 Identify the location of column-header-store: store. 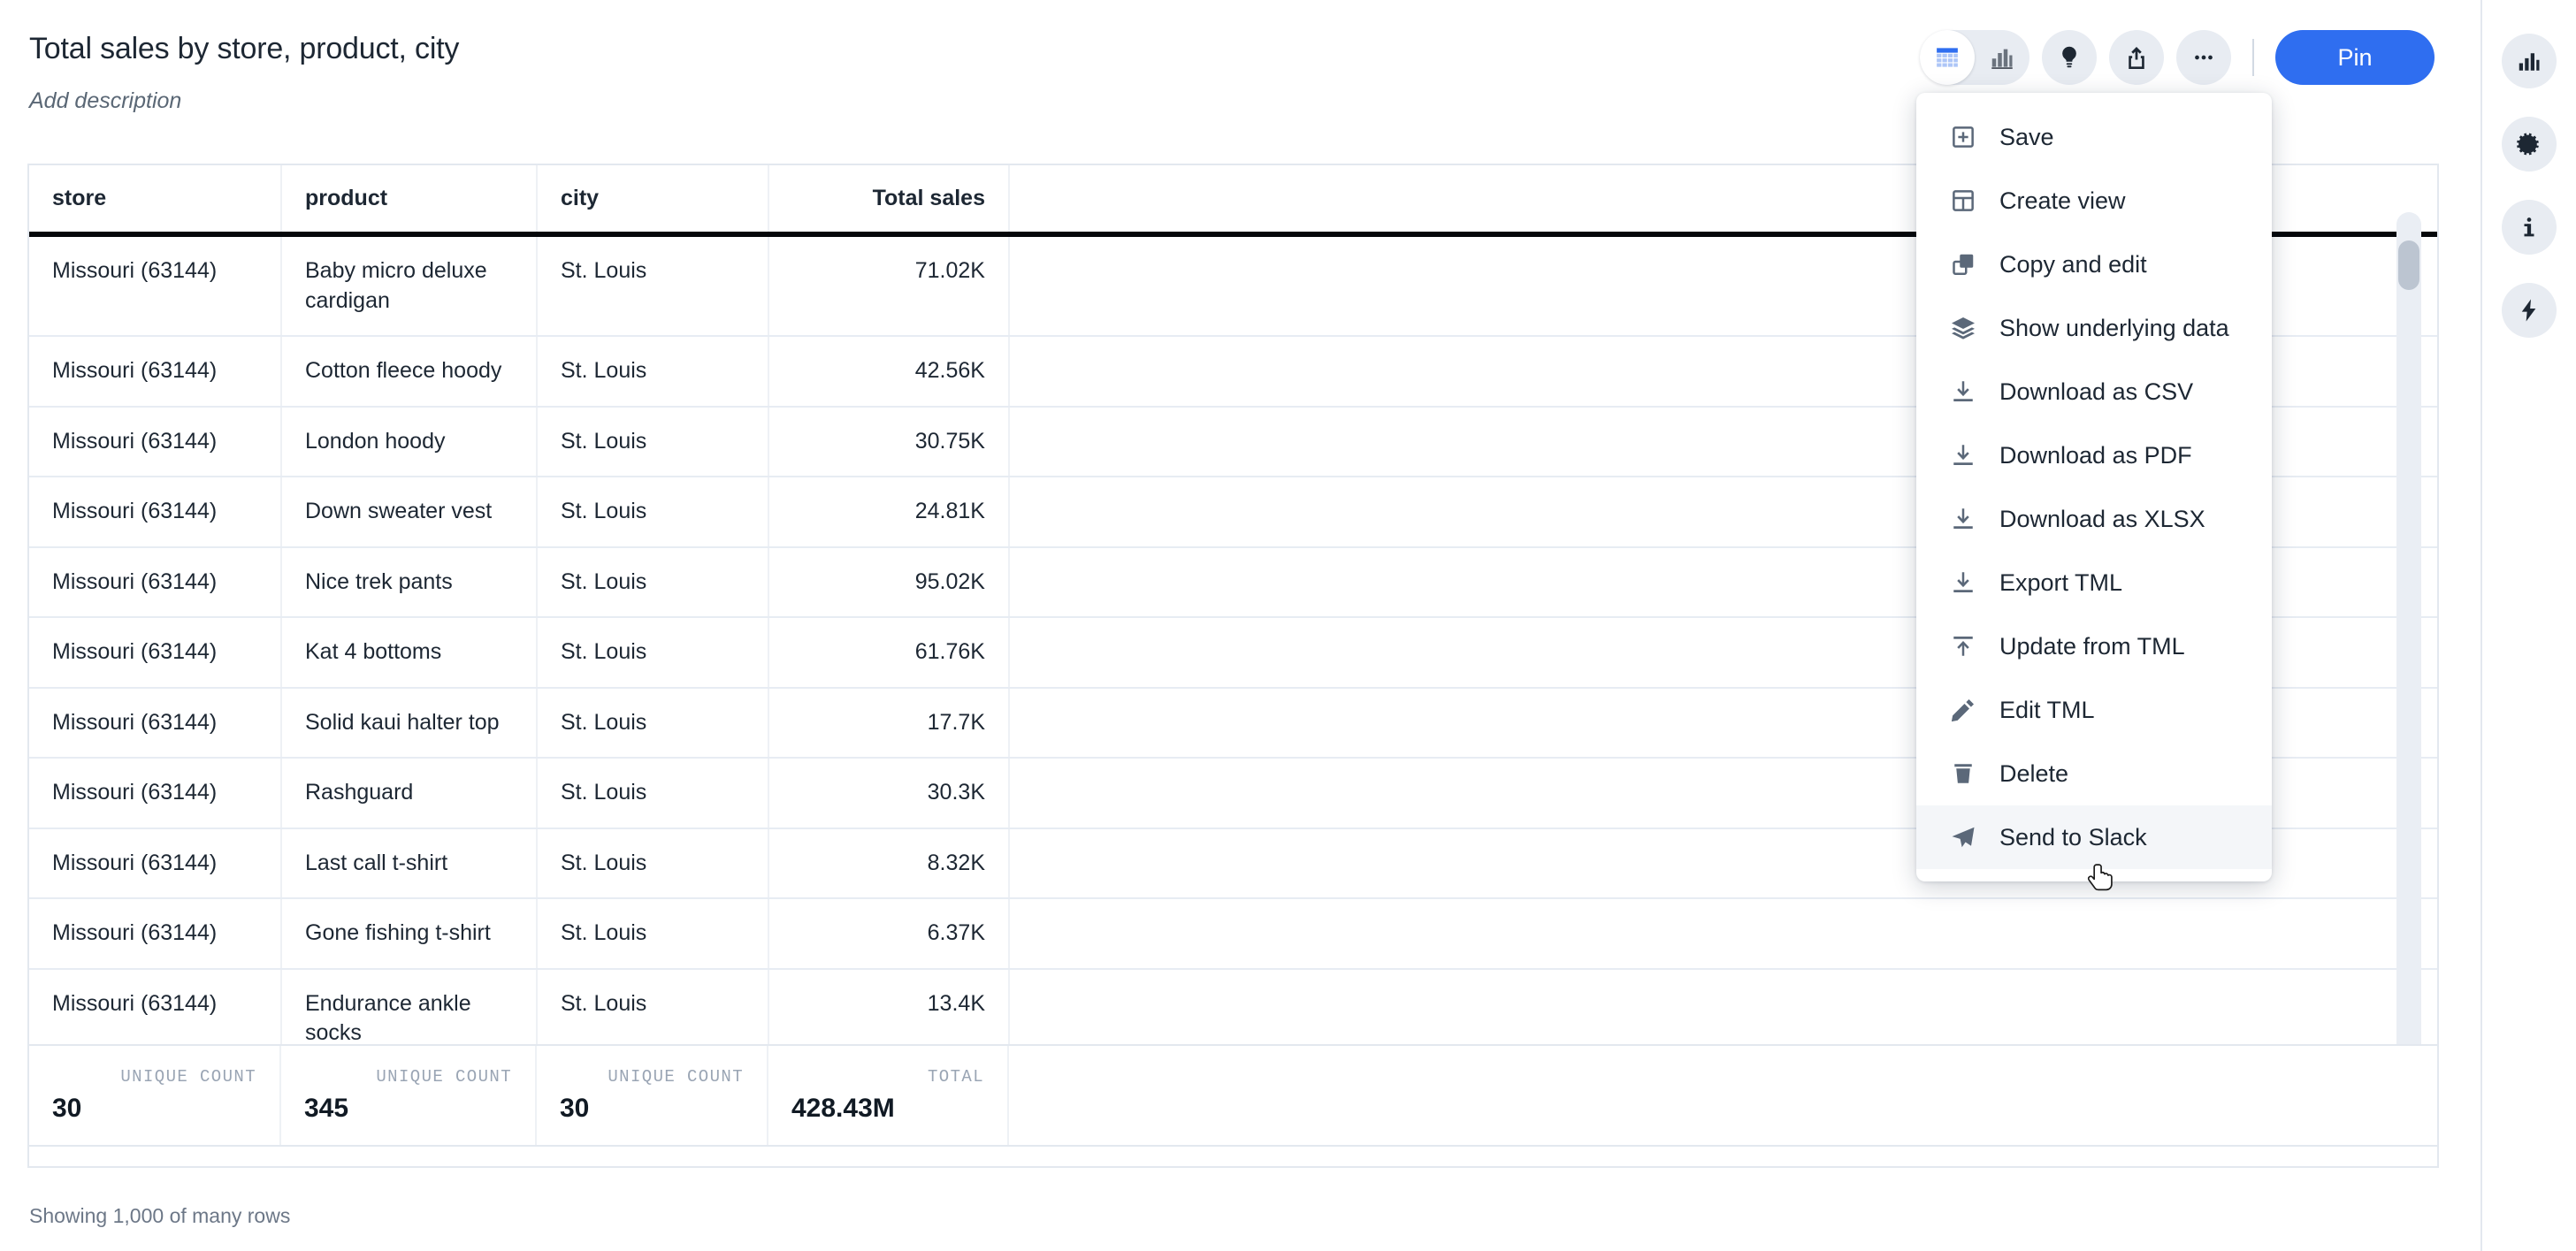
(155, 199).